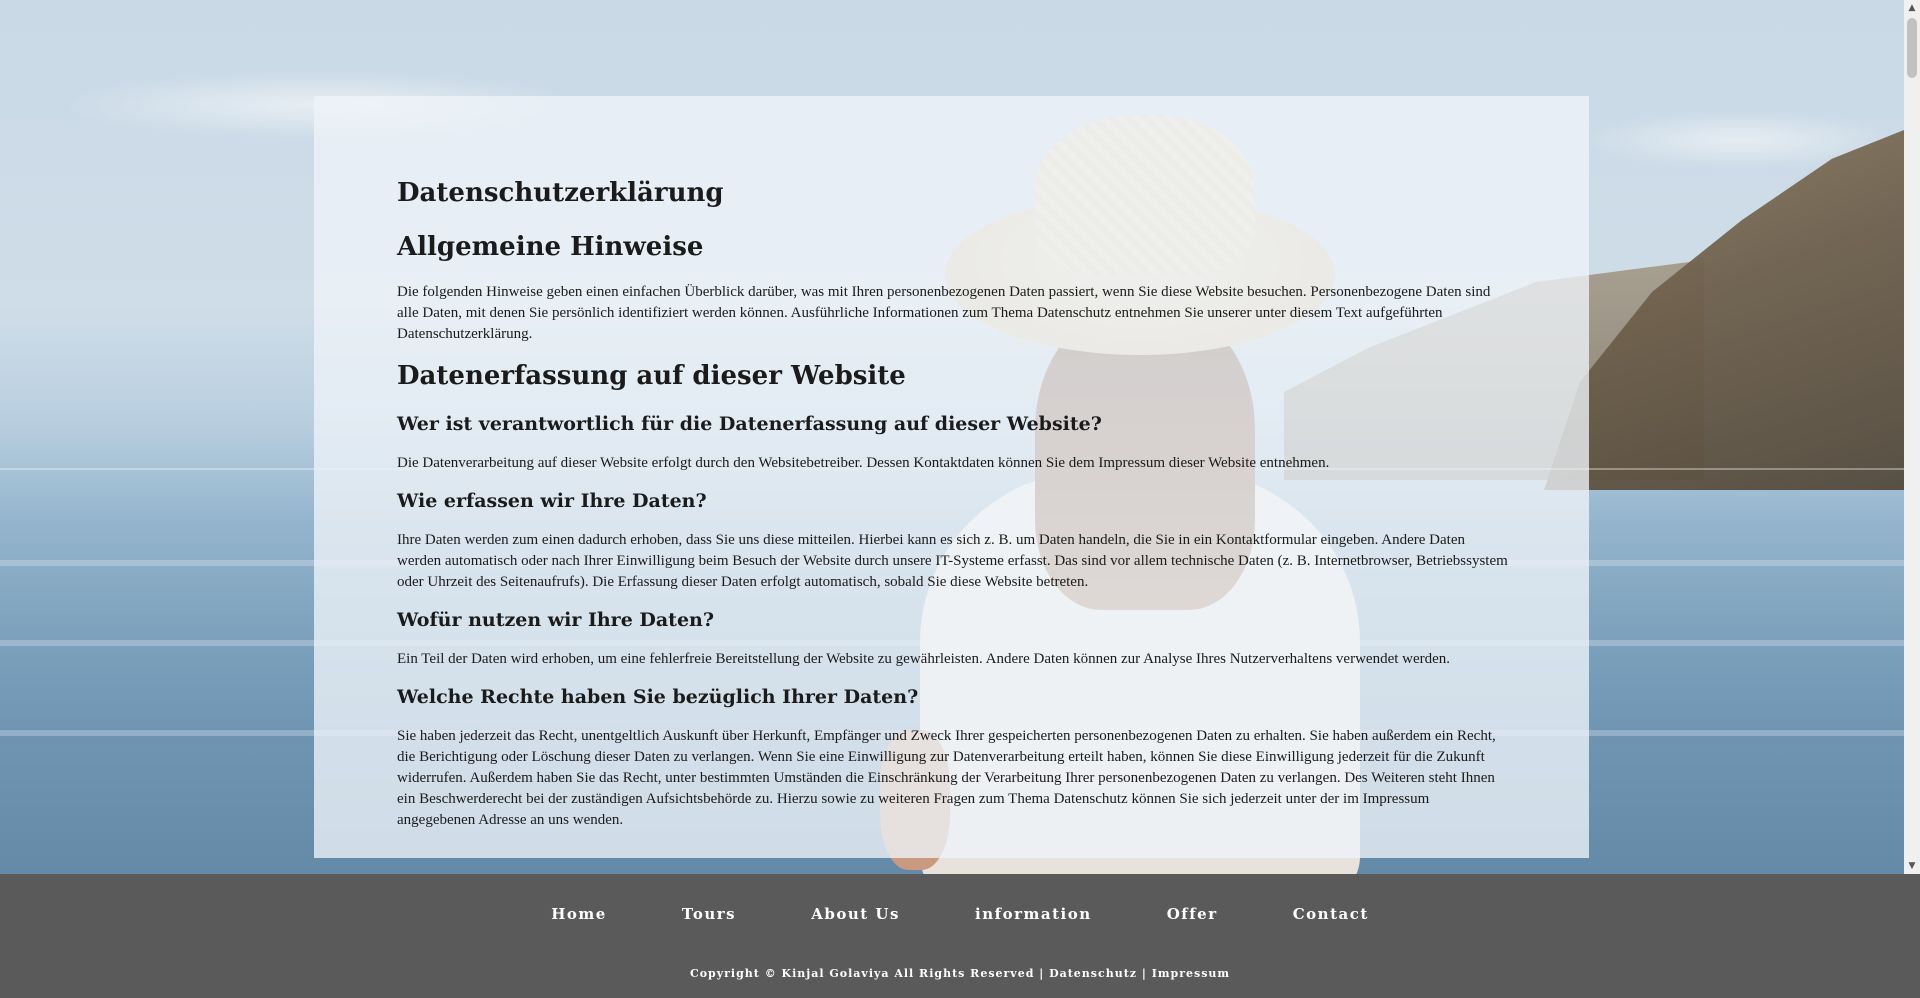 This screenshot has height=998, width=1920. What do you see at coordinates (1912, 866) in the screenshot?
I see `scroll-down-icon: ▼` at bounding box center [1912, 866].